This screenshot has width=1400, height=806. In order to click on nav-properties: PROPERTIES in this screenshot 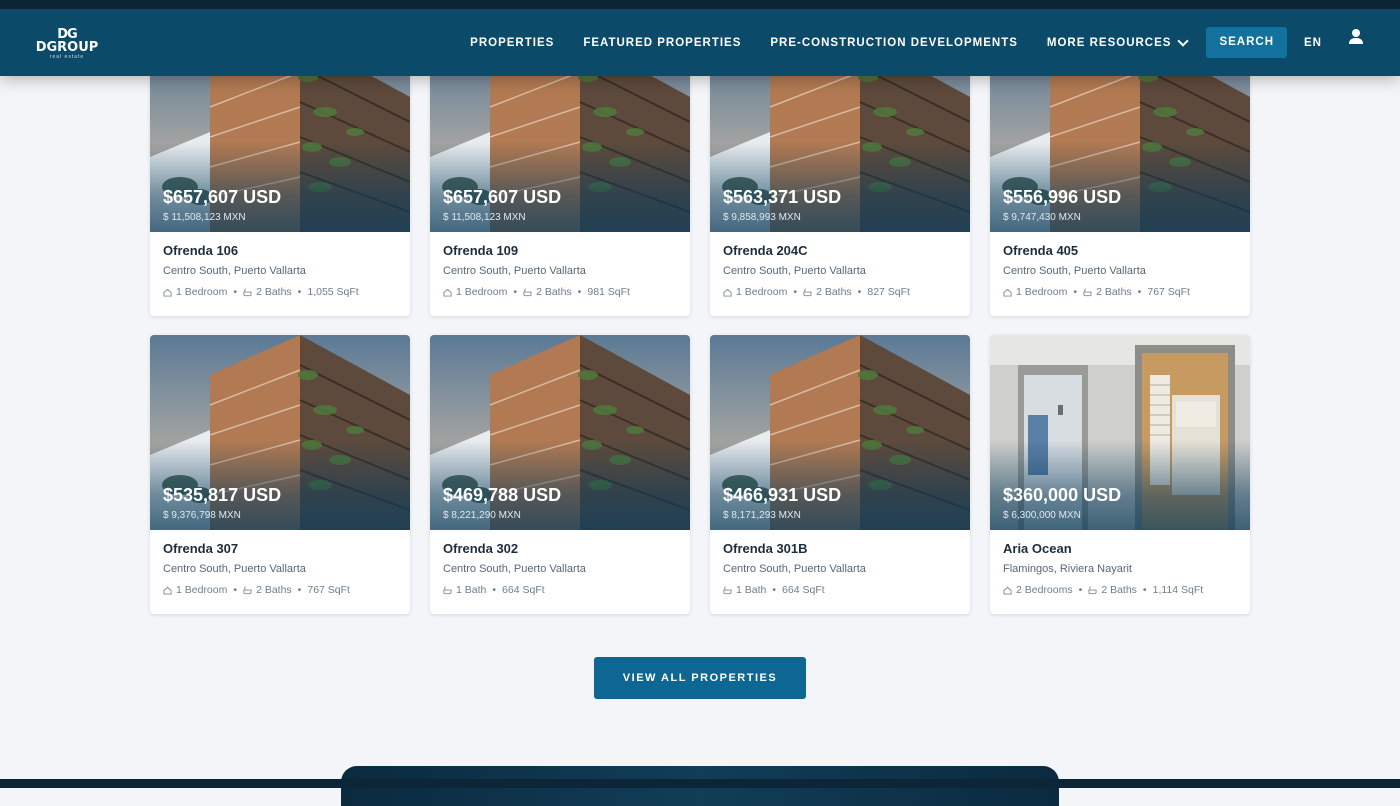, I will do `click(512, 43)`.